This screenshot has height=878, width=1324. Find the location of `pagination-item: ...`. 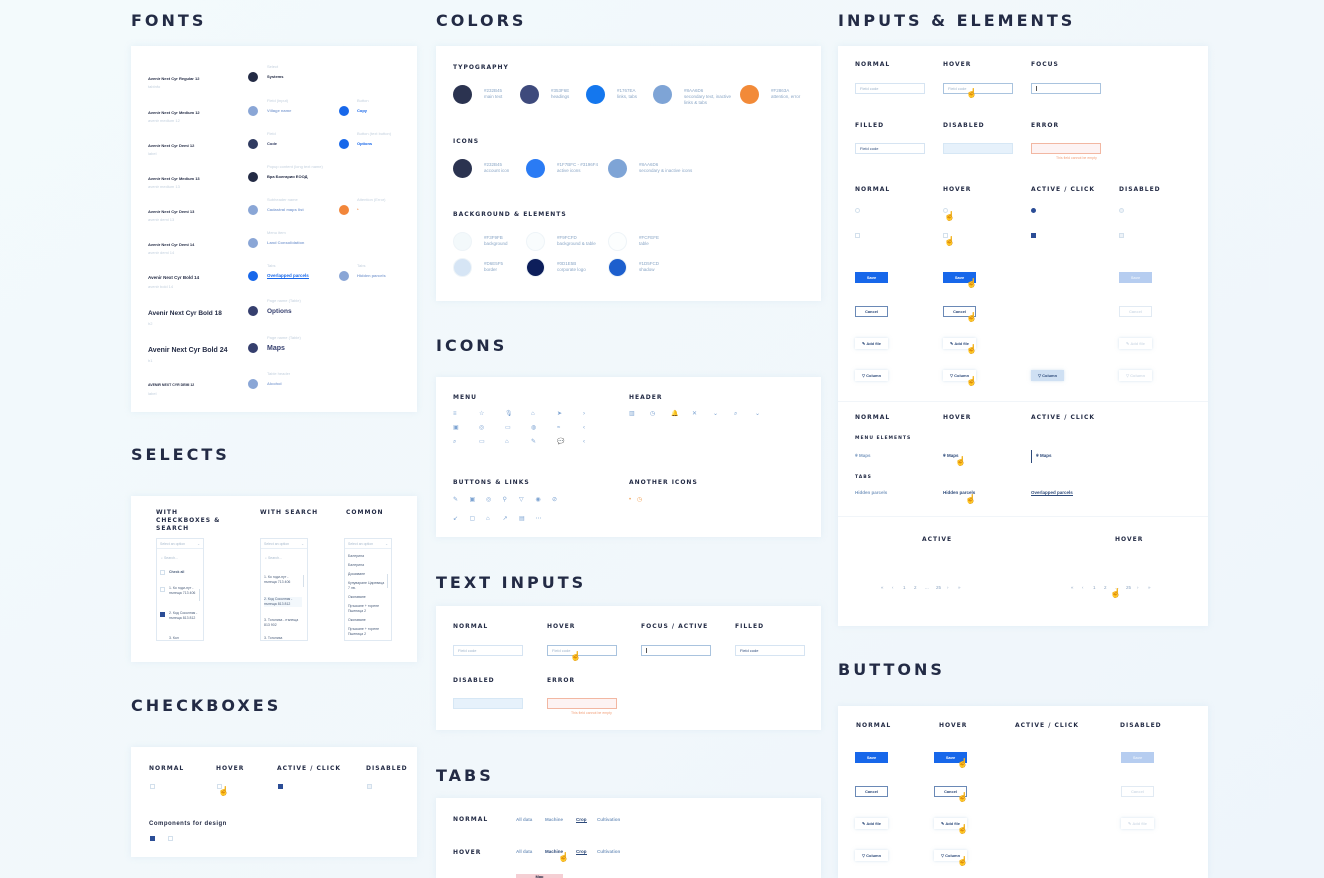

pagination-item: ... is located at coordinates (927, 587).